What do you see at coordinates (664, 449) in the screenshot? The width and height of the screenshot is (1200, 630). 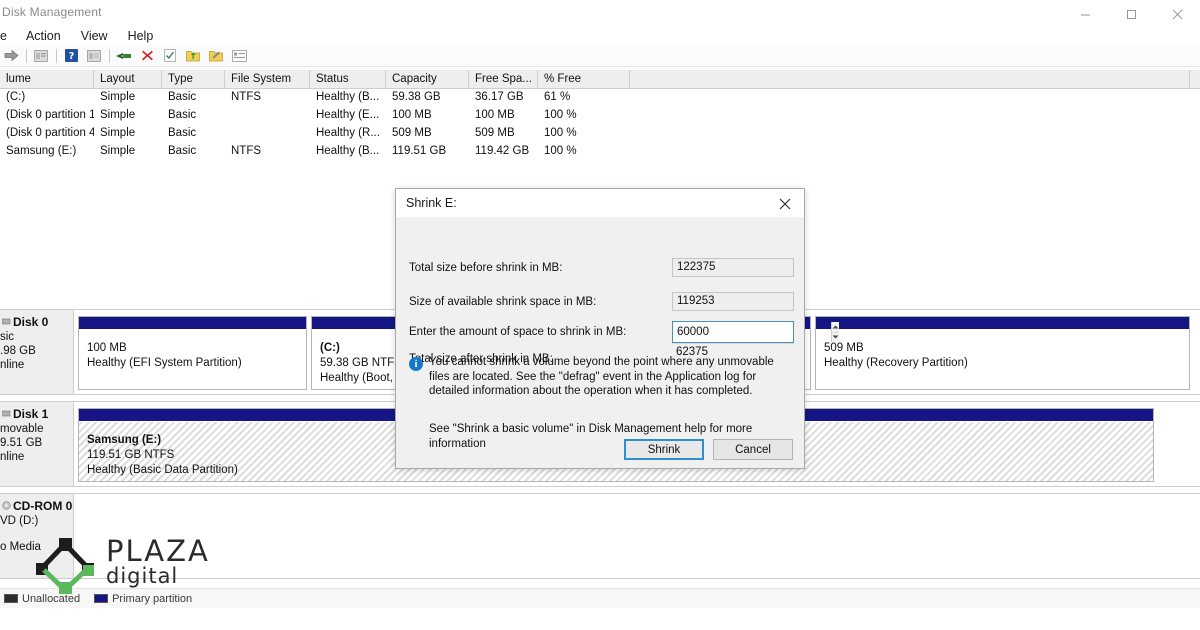 I see `shrink-button: Shrink` at bounding box center [664, 449].